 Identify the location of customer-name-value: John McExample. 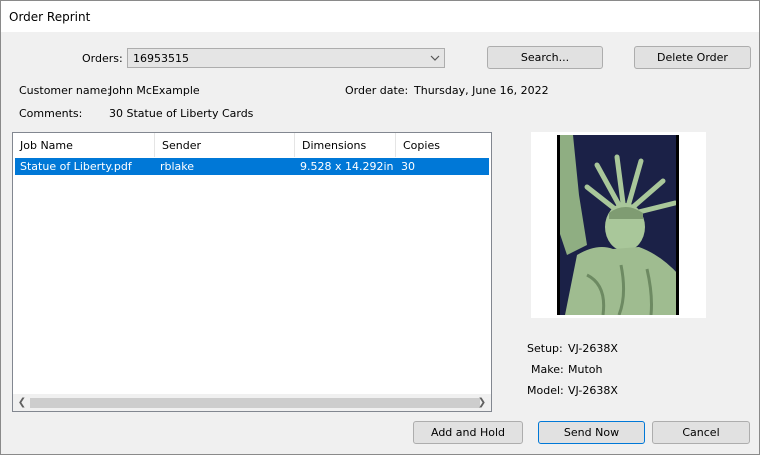
(154, 90).